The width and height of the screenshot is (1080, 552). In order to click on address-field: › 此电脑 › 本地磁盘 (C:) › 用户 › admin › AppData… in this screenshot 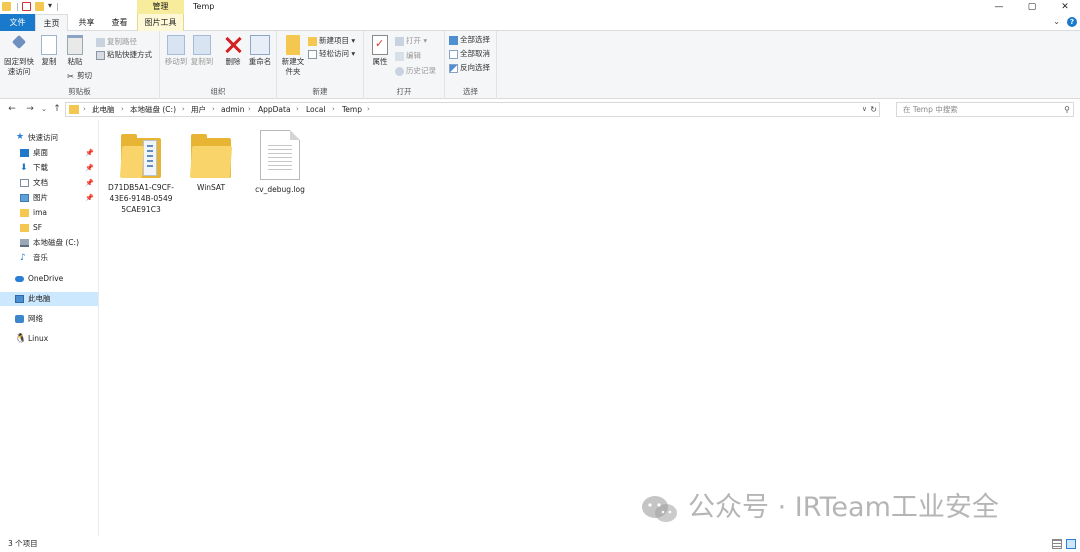, I will do `click(472, 109)`.